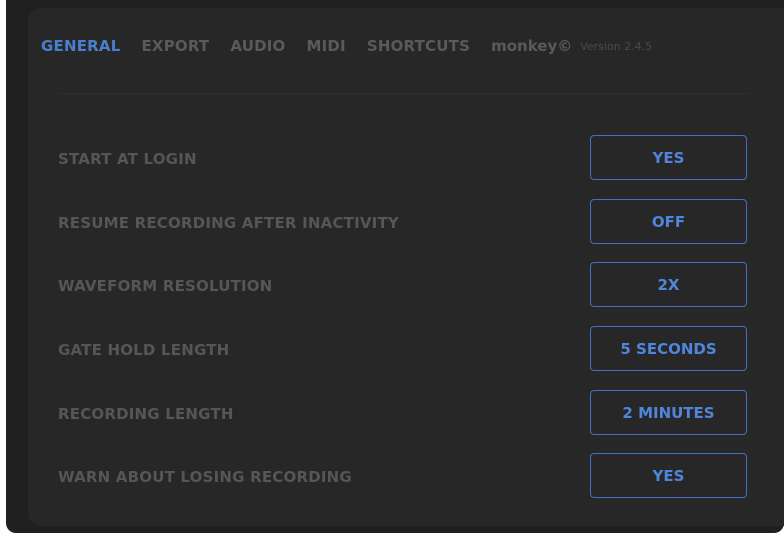  I want to click on tab-divider, so click(404, 93).